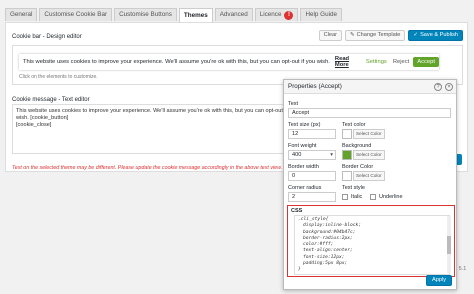 This screenshot has width=474, height=294. I want to click on background-label: Background, so click(357, 146).